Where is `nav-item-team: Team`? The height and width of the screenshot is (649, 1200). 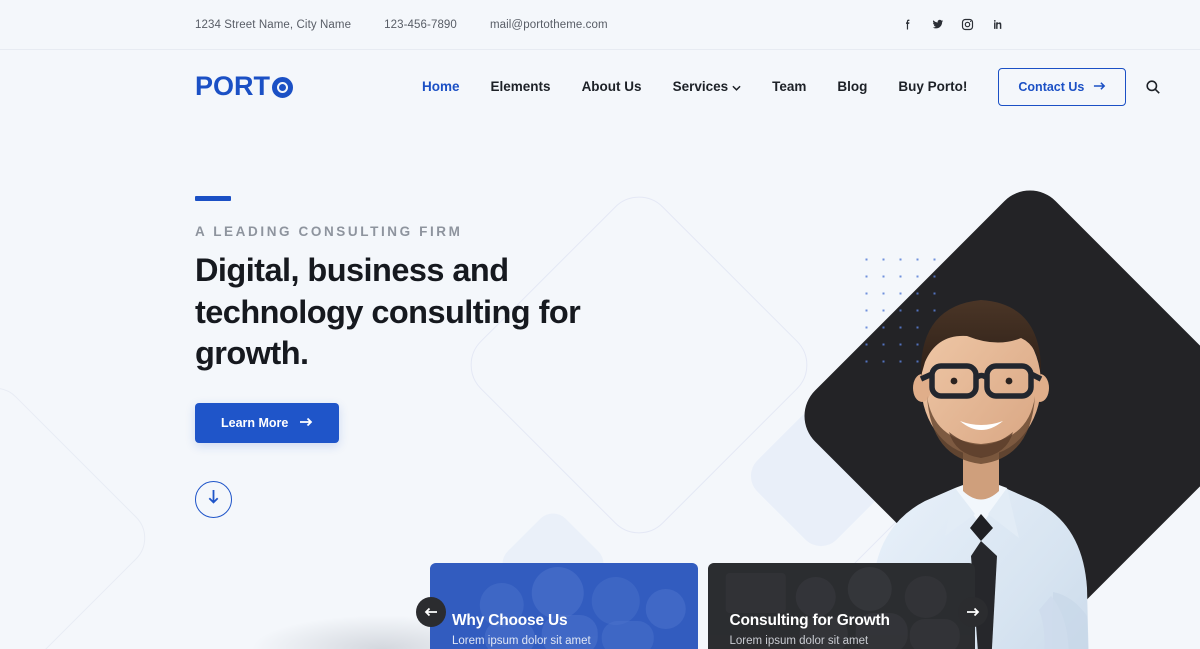
nav-item-team: Team is located at coordinates (789, 86).